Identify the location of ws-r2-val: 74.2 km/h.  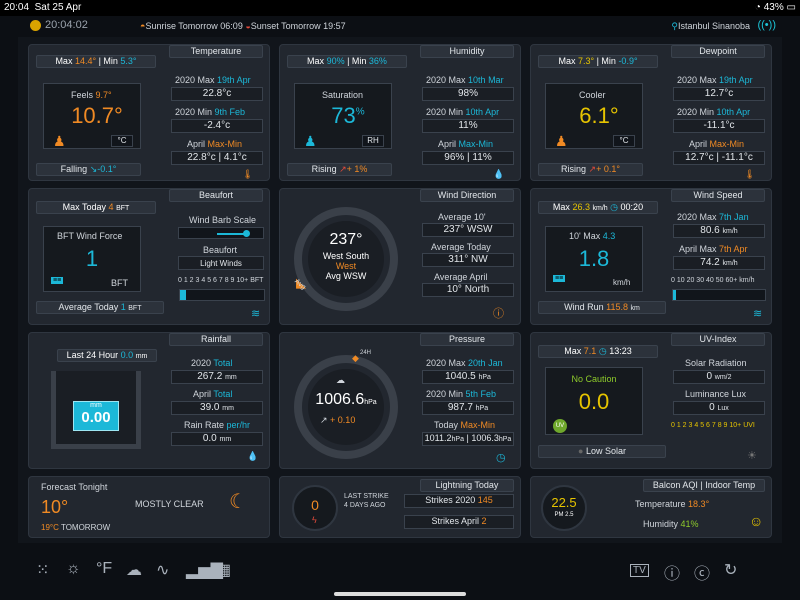
(719, 263).